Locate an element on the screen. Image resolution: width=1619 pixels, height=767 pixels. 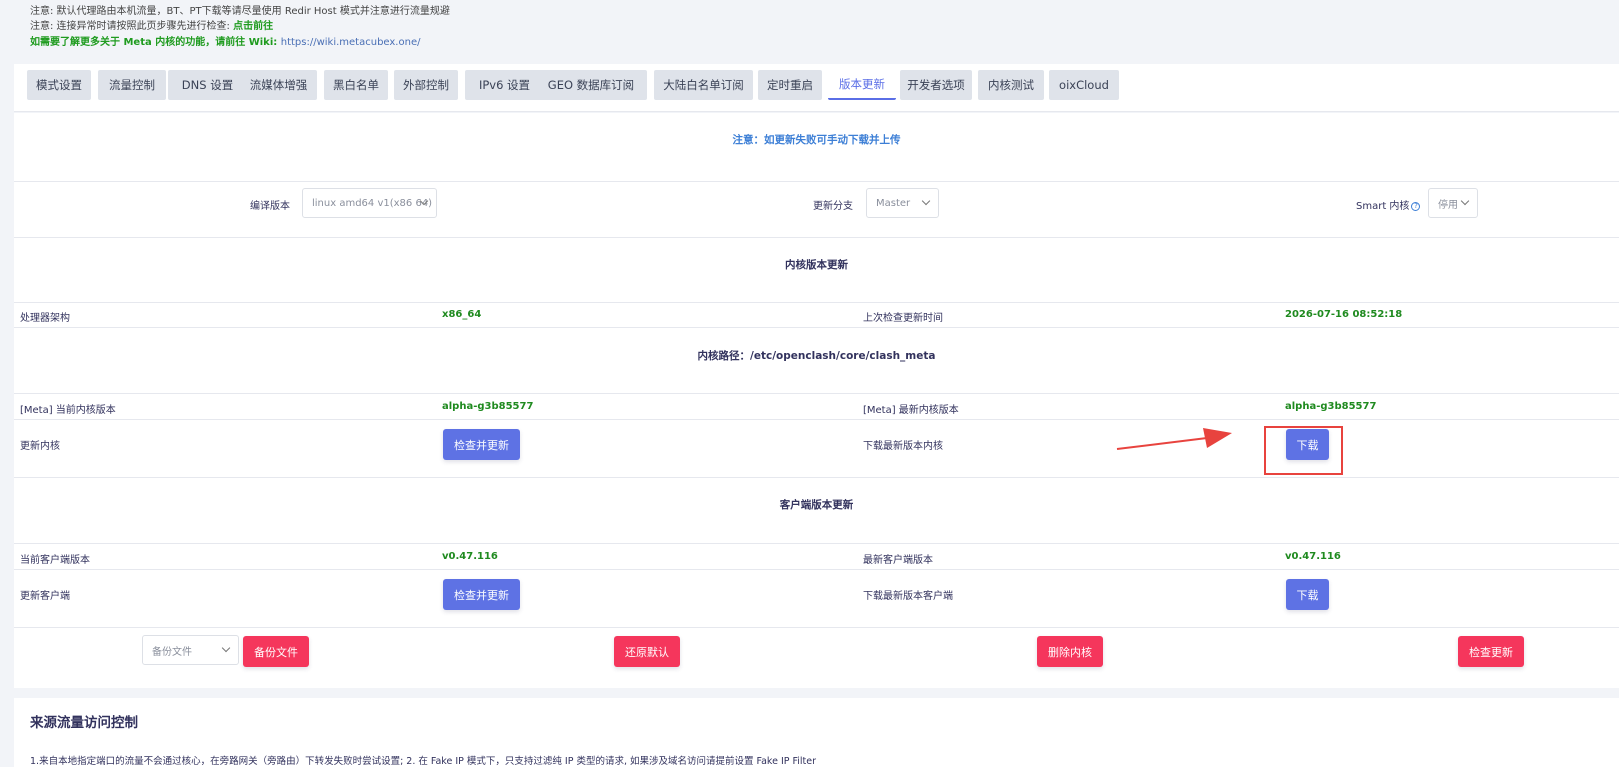
core-path: 内核路径：/etc/openclash/core/clash_meta is located at coordinates (816, 356).